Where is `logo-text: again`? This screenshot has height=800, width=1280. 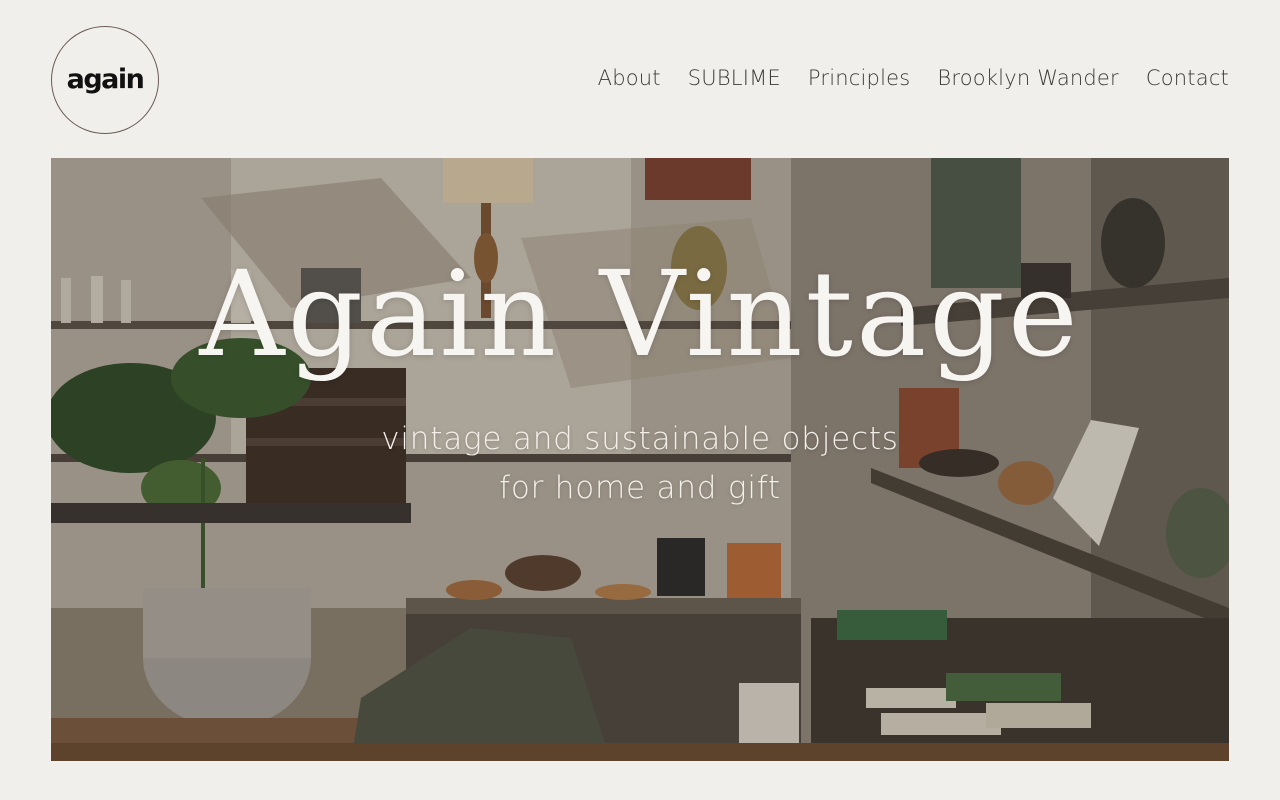
logo-text: again is located at coordinates (105, 79).